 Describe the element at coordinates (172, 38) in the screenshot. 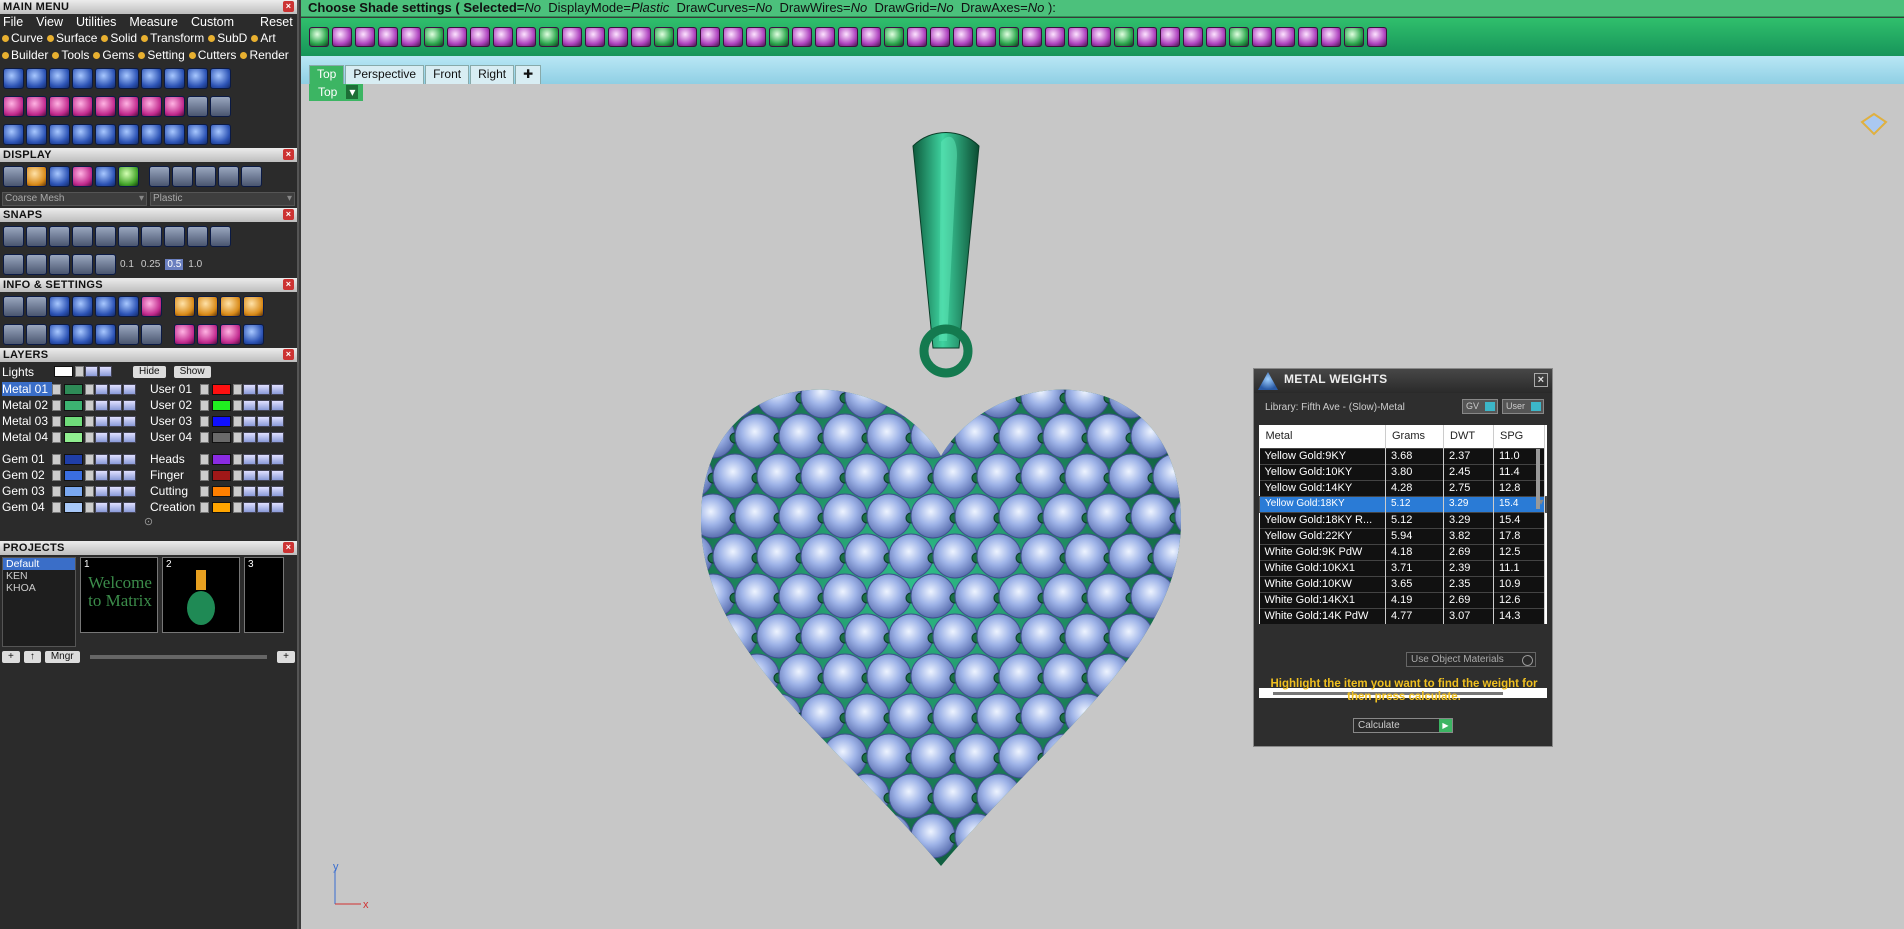

I see `module-transform: Transform` at that location.